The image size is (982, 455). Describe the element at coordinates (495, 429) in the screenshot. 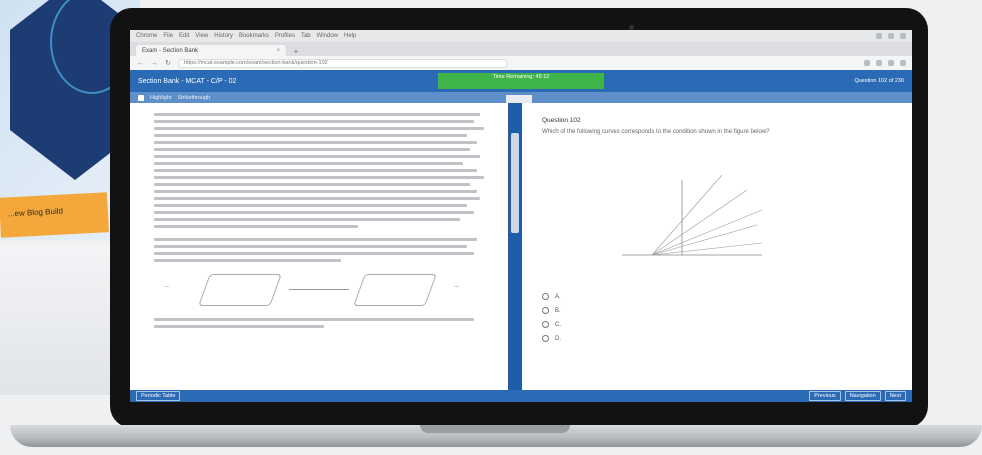

I see `laptop-hinge` at that location.